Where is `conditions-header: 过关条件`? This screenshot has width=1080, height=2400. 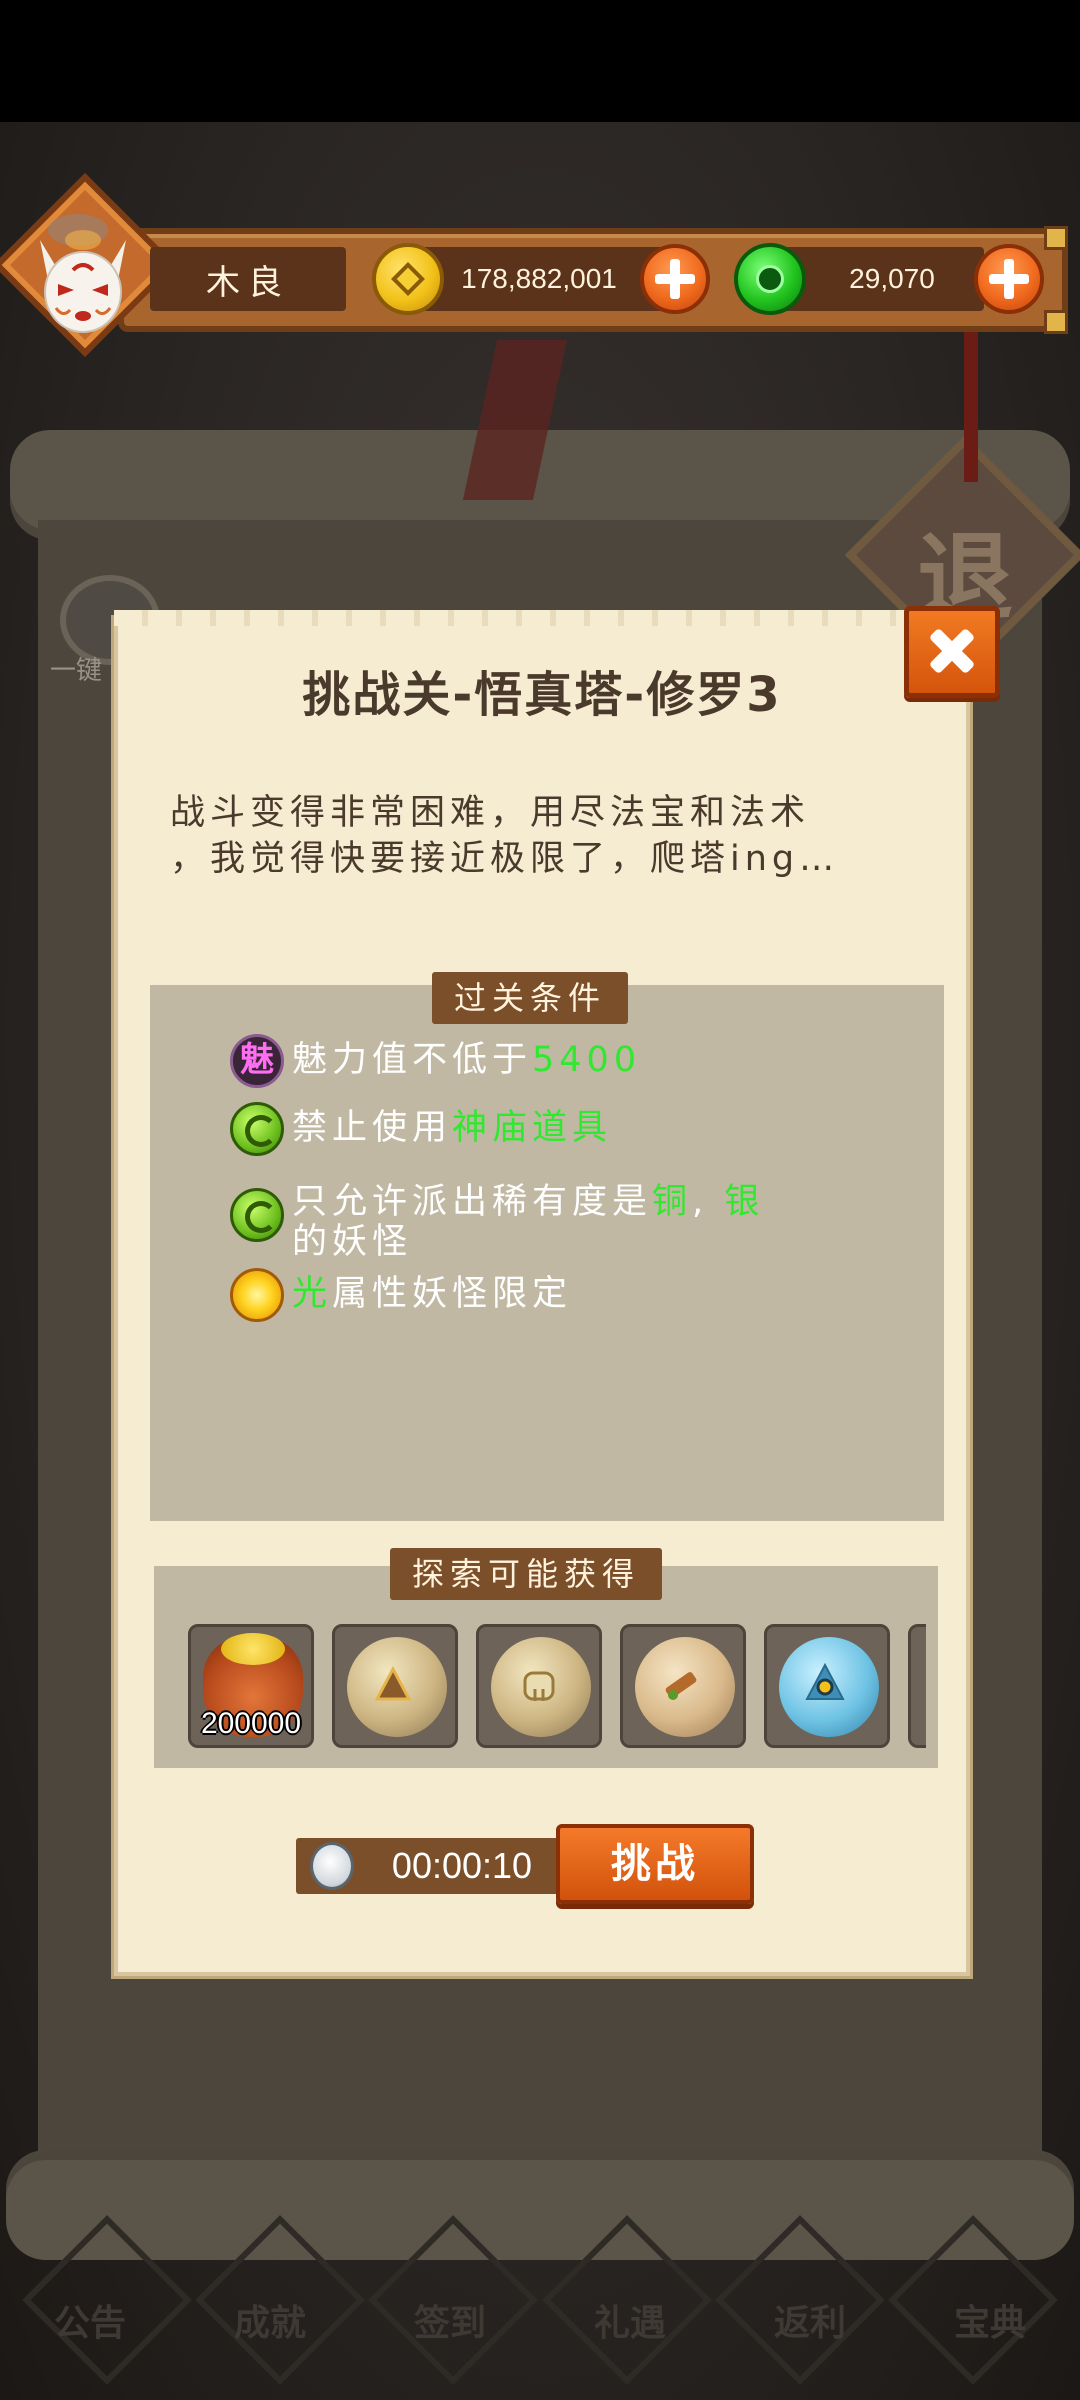 conditions-header: 过关条件 is located at coordinates (530, 998).